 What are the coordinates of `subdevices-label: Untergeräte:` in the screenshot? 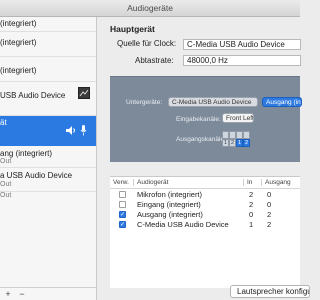 It's located at (144, 102).